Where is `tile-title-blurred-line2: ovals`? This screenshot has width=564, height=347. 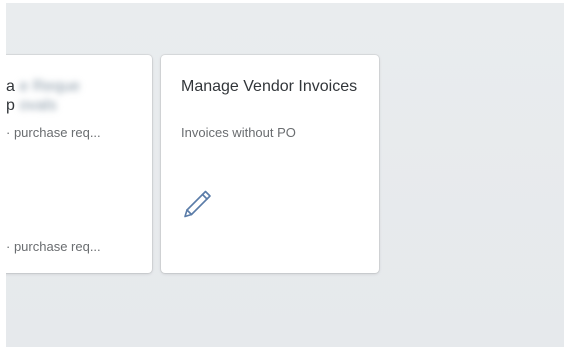 tile-title-blurred-line2: ovals is located at coordinates (38, 105).